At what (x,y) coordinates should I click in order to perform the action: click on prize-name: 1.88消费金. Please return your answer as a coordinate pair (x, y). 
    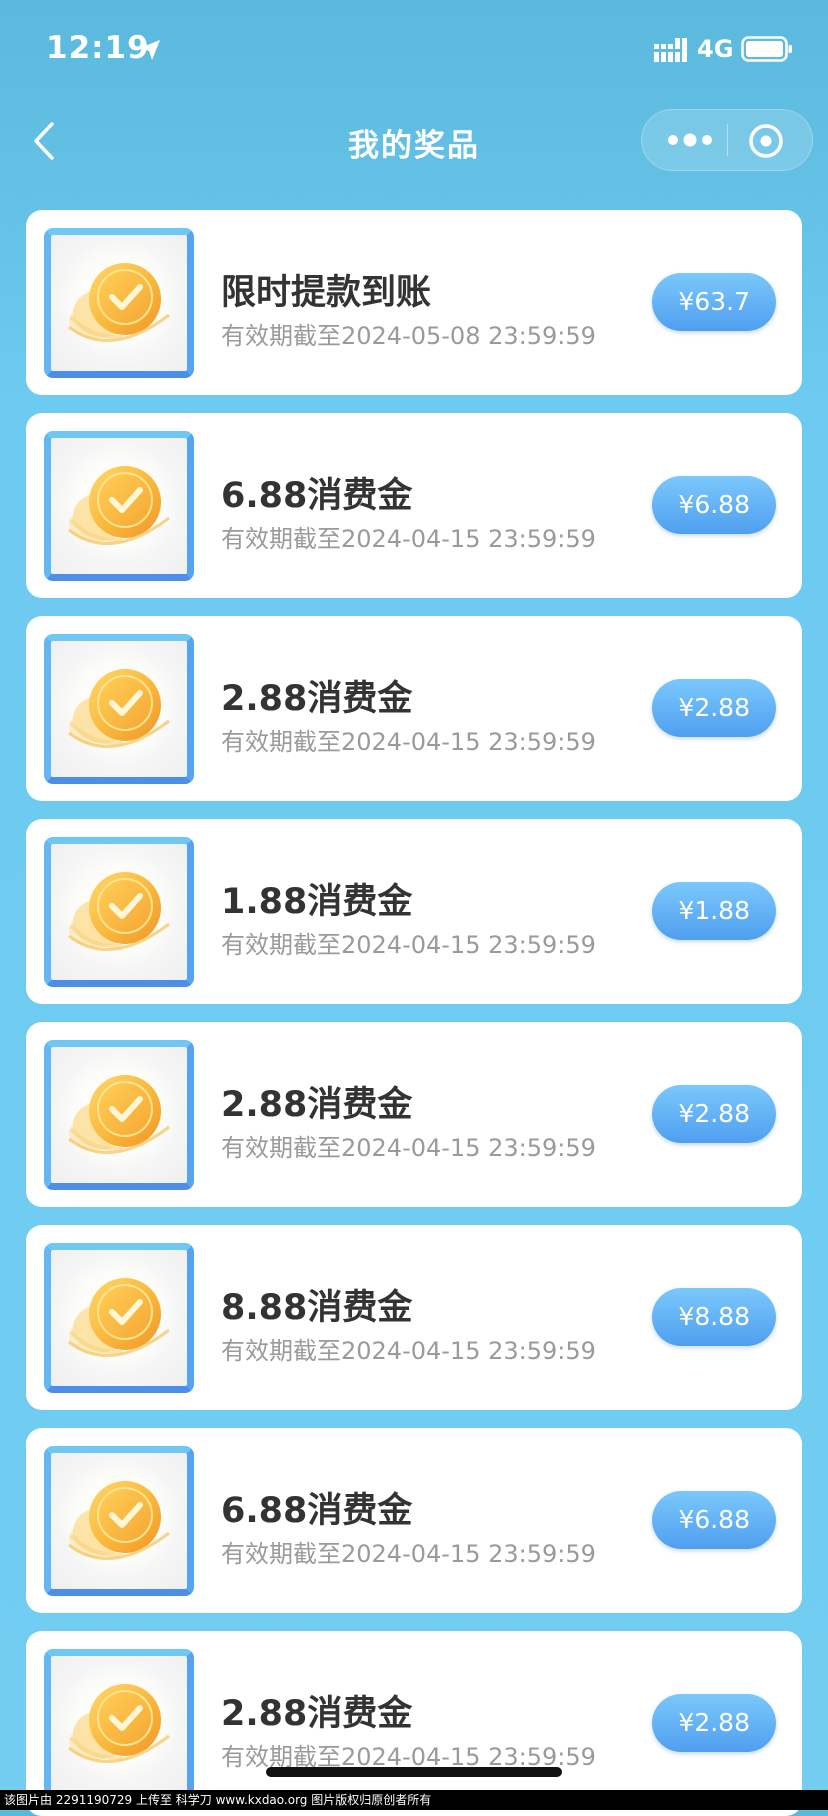
    Looking at the image, I should click on (317, 902).